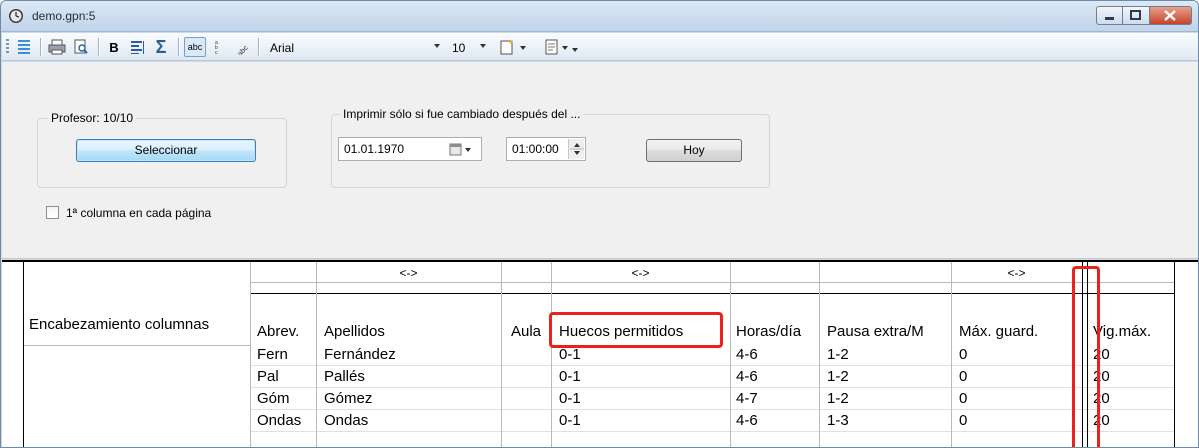  I want to click on bold-button: B, so click(114, 47).